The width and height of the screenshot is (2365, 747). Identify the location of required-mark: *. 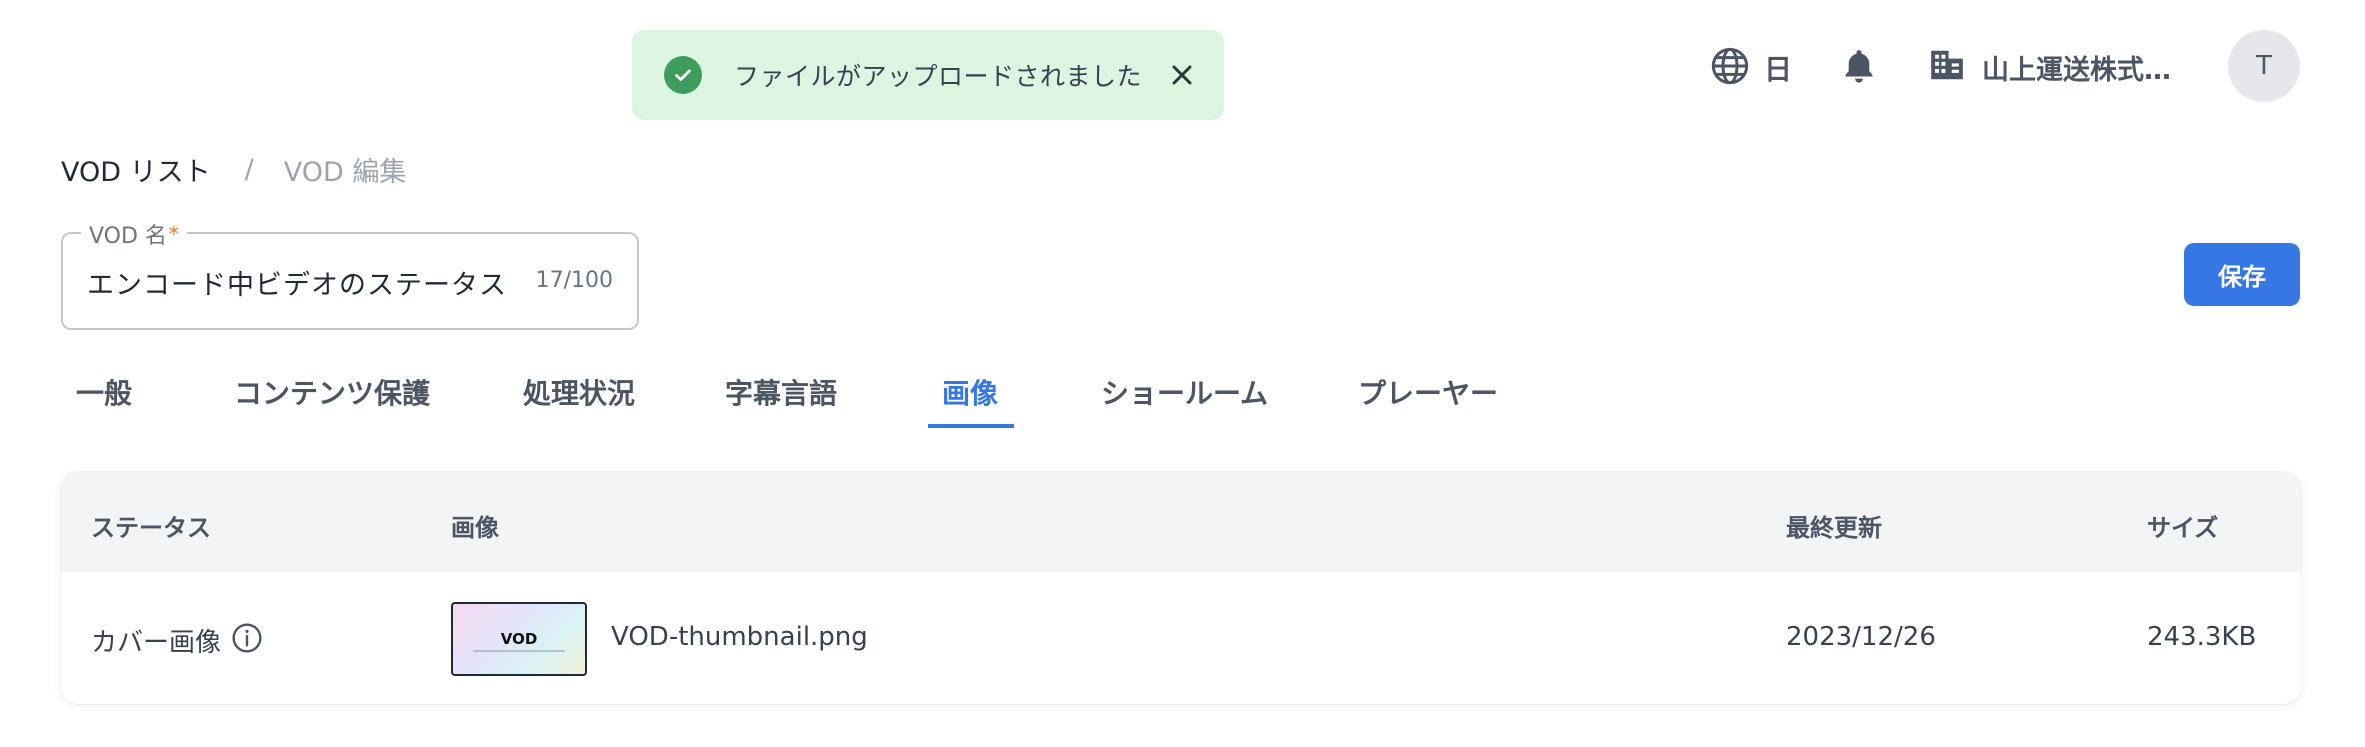
(173, 234).